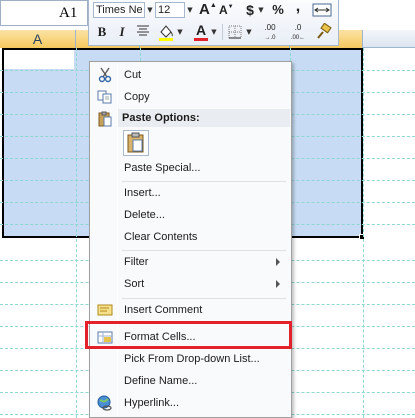 Image resolution: width=415 pixels, height=418 pixels. I want to click on increase-decimal-button: .0.00←, so click(298, 32).